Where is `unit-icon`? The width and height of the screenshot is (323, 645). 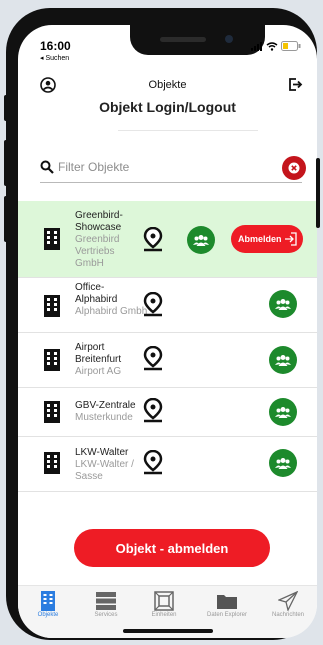
unit-icon is located at coordinates (164, 601).